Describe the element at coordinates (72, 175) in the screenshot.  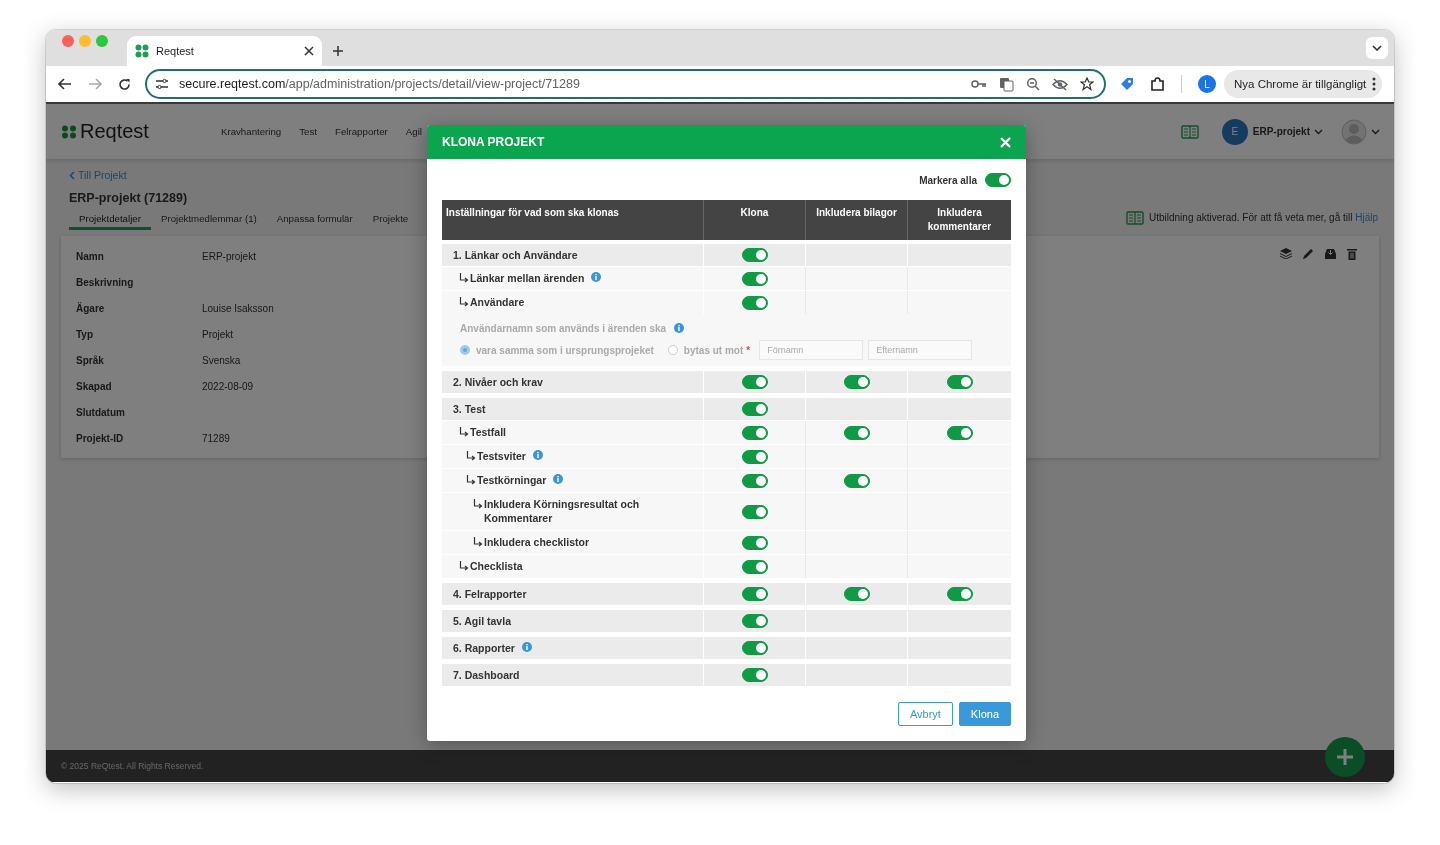
I see `chevron-left-icon` at that location.